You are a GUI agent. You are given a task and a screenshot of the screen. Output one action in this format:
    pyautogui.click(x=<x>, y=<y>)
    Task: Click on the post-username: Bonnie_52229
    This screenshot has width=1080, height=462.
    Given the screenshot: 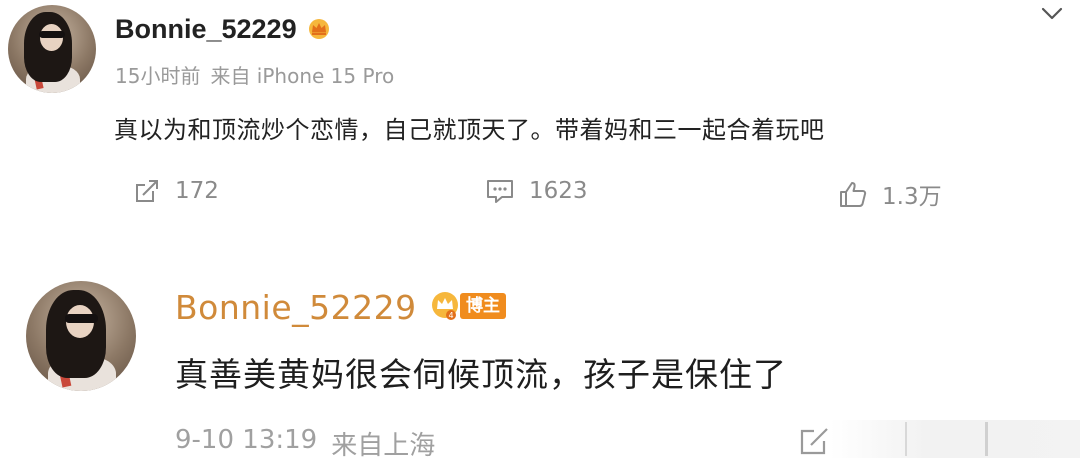 What is the action you would take?
    pyautogui.click(x=206, y=29)
    